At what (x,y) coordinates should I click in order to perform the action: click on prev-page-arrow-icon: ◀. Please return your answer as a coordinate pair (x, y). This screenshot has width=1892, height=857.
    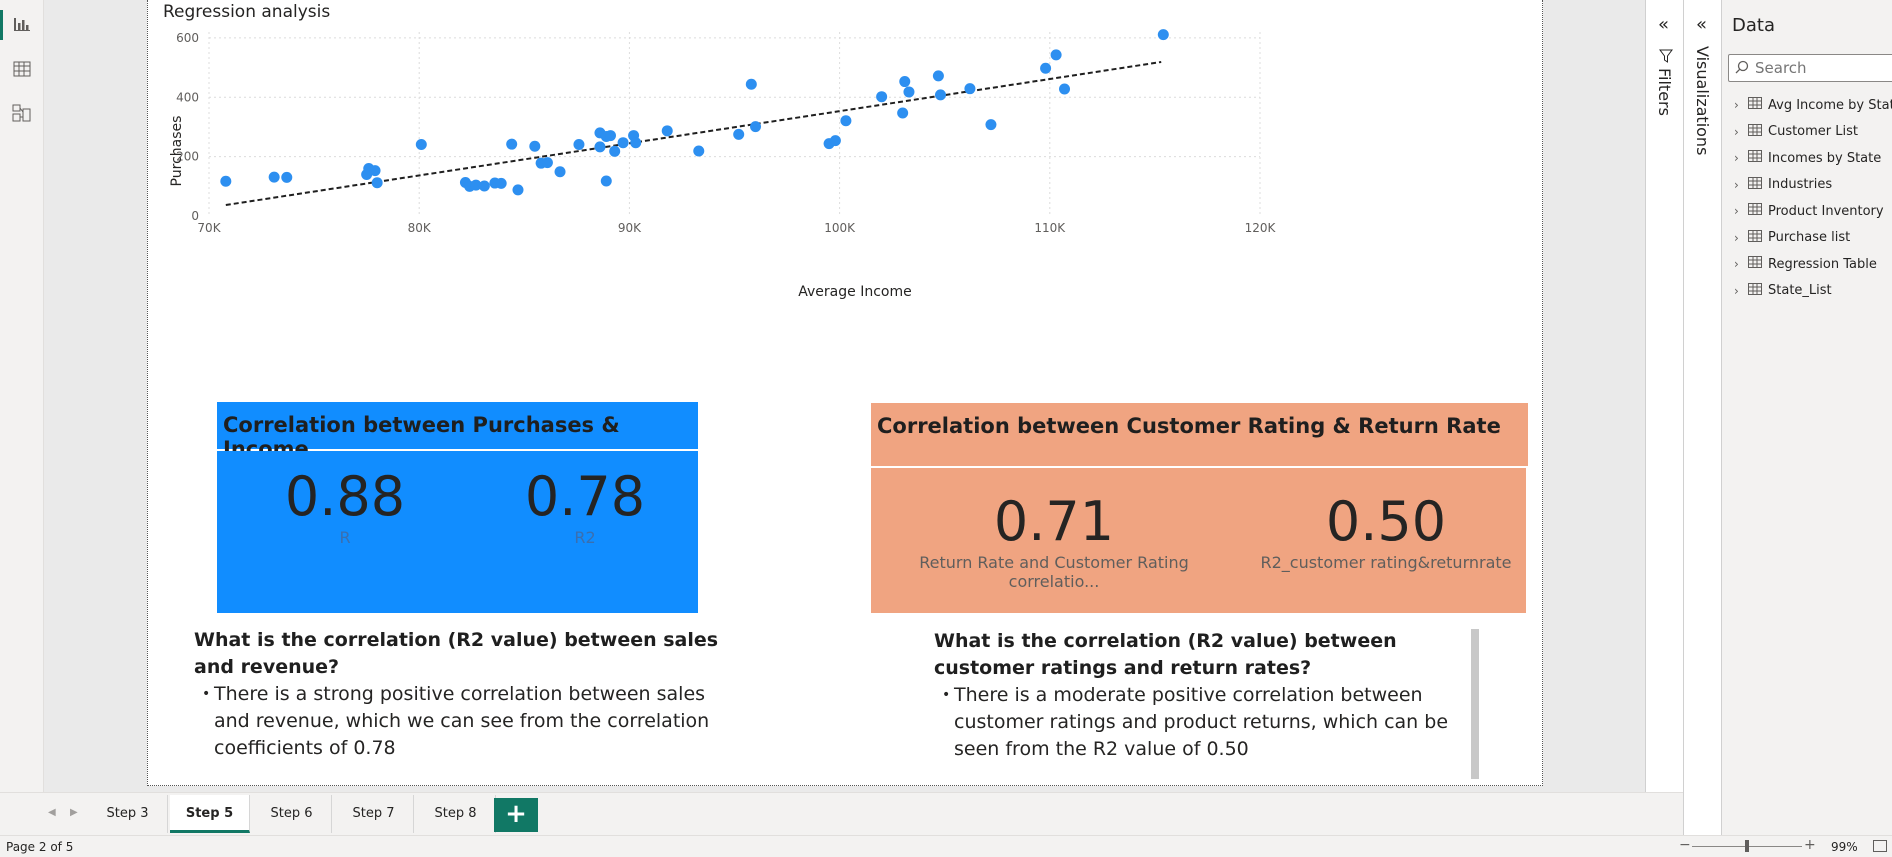
    Looking at the image, I should click on (52, 812).